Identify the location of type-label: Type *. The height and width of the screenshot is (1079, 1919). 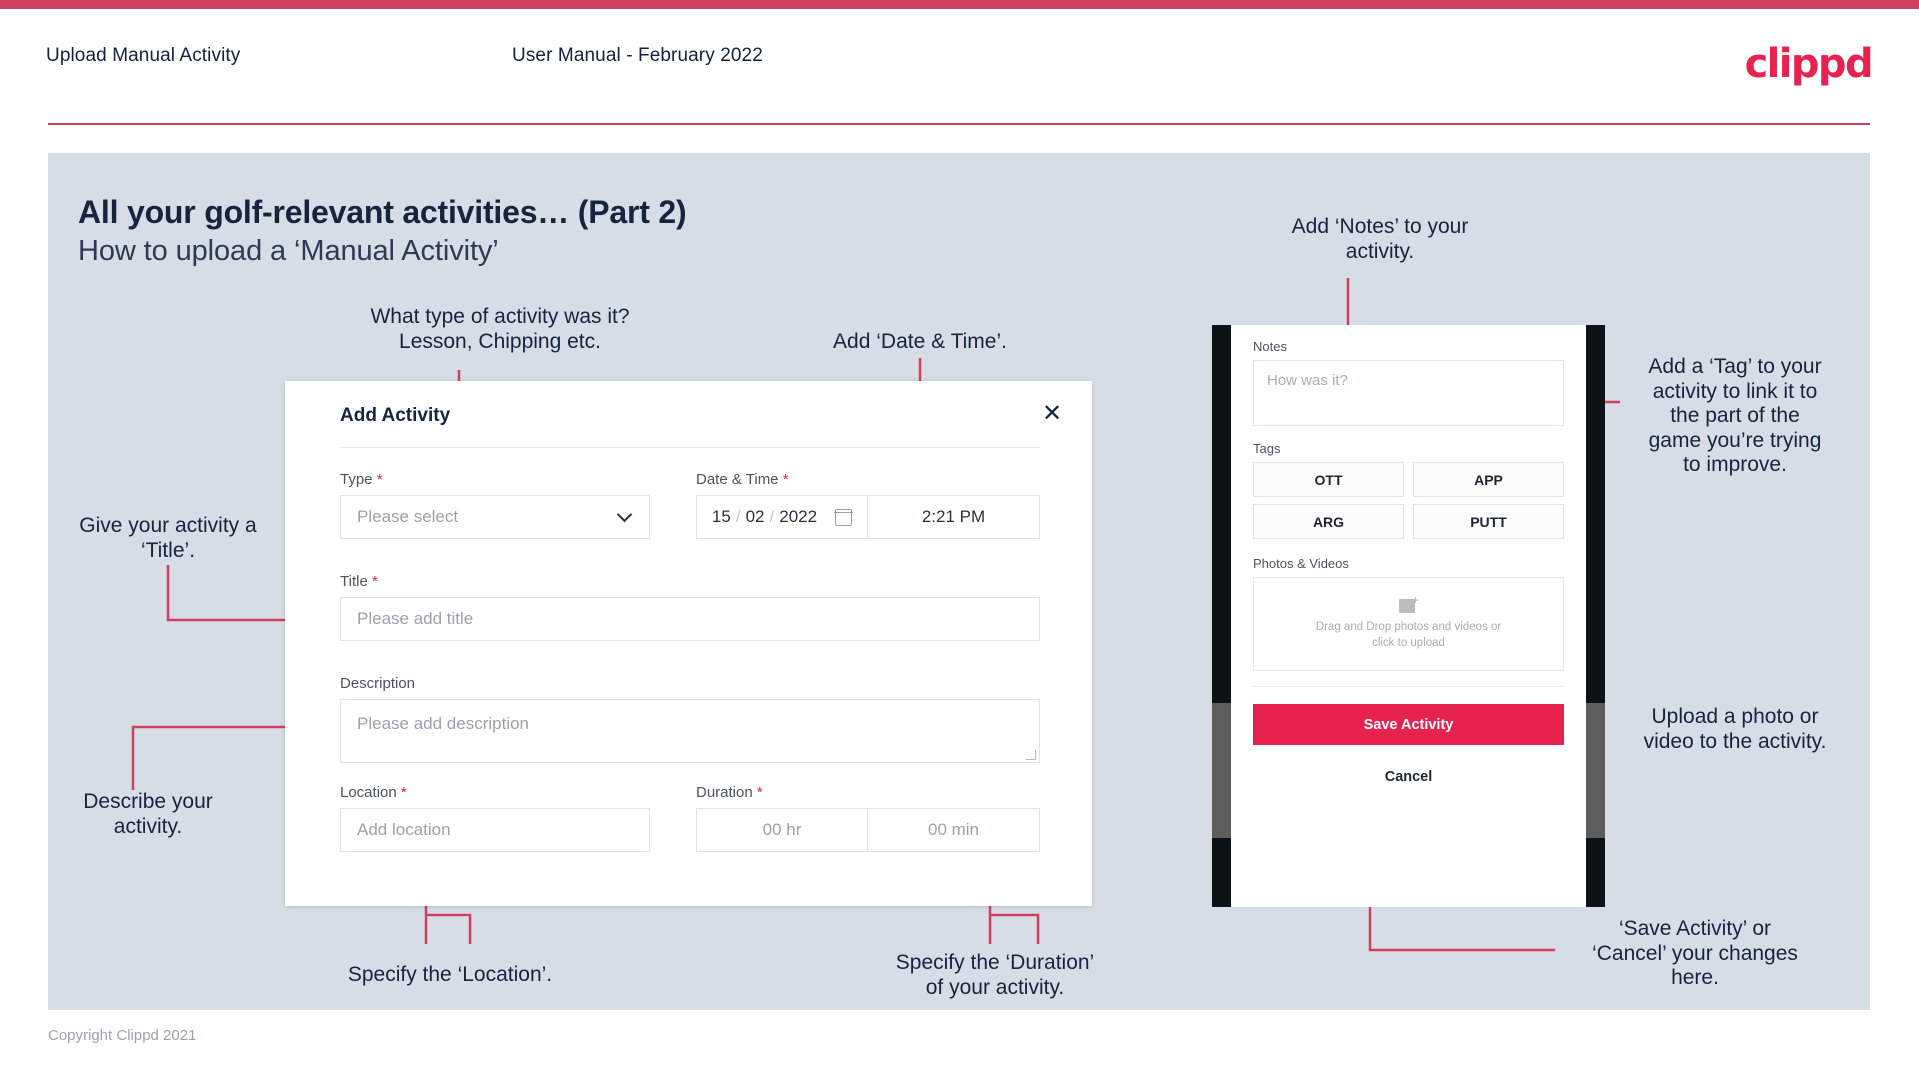
(361, 479).